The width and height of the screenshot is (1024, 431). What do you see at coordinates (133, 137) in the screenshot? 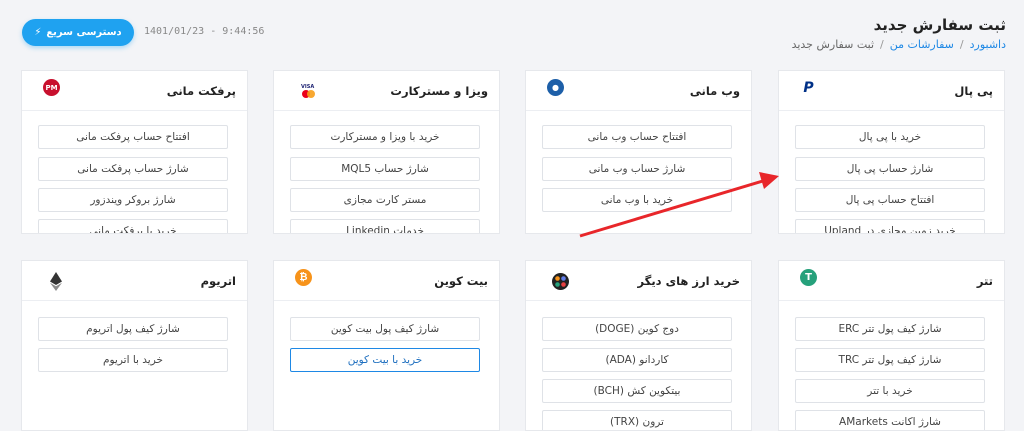
I see `menu-item: افتتاح حساب پرفکت مانی` at bounding box center [133, 137].